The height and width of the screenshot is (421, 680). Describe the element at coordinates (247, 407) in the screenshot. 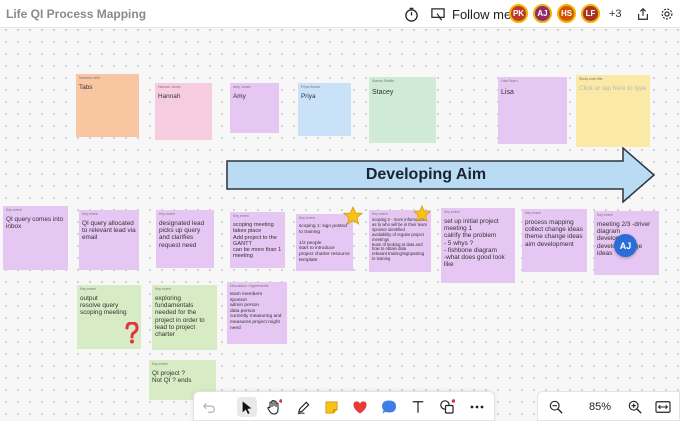

I see `select-icon` at that location.